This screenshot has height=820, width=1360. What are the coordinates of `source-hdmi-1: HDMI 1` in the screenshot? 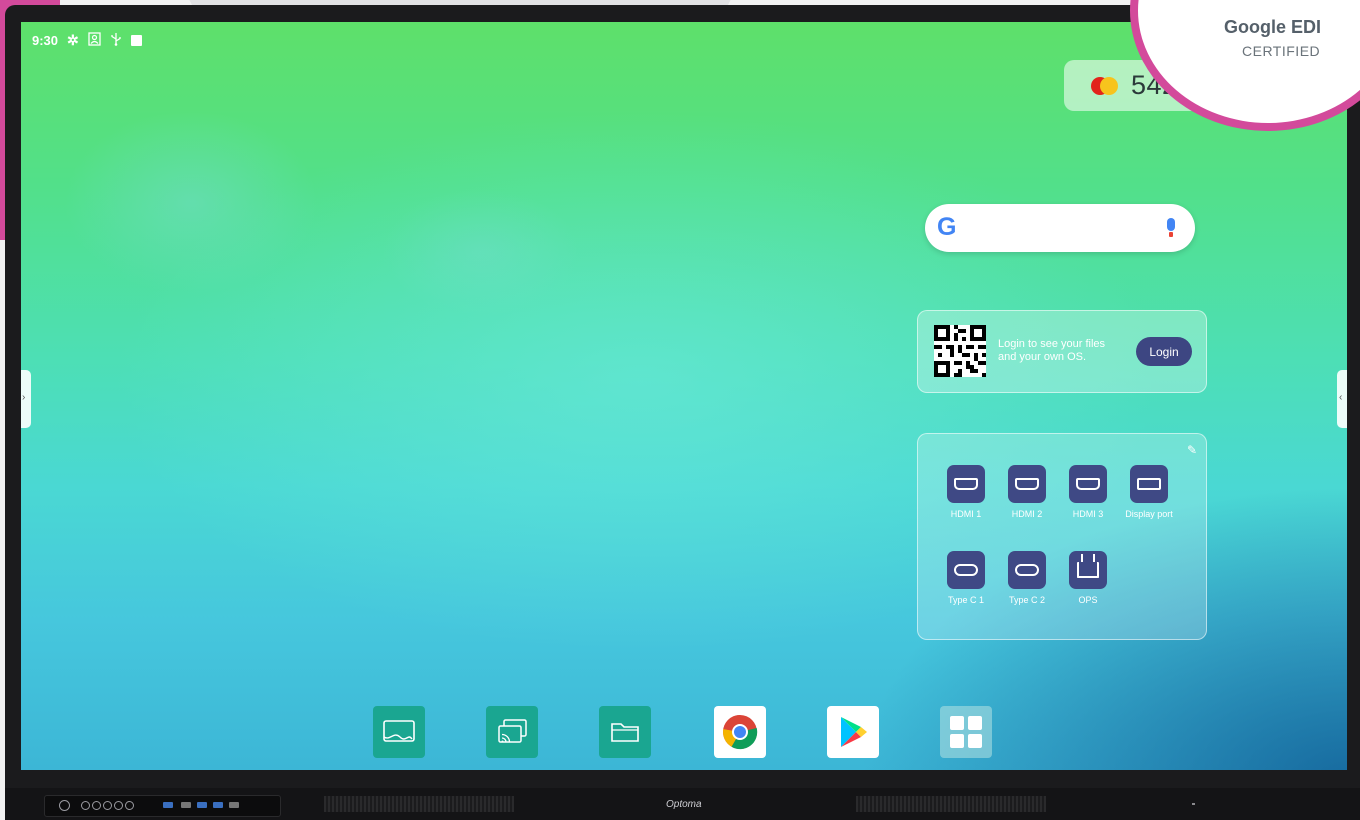 It's located at (966, 492).